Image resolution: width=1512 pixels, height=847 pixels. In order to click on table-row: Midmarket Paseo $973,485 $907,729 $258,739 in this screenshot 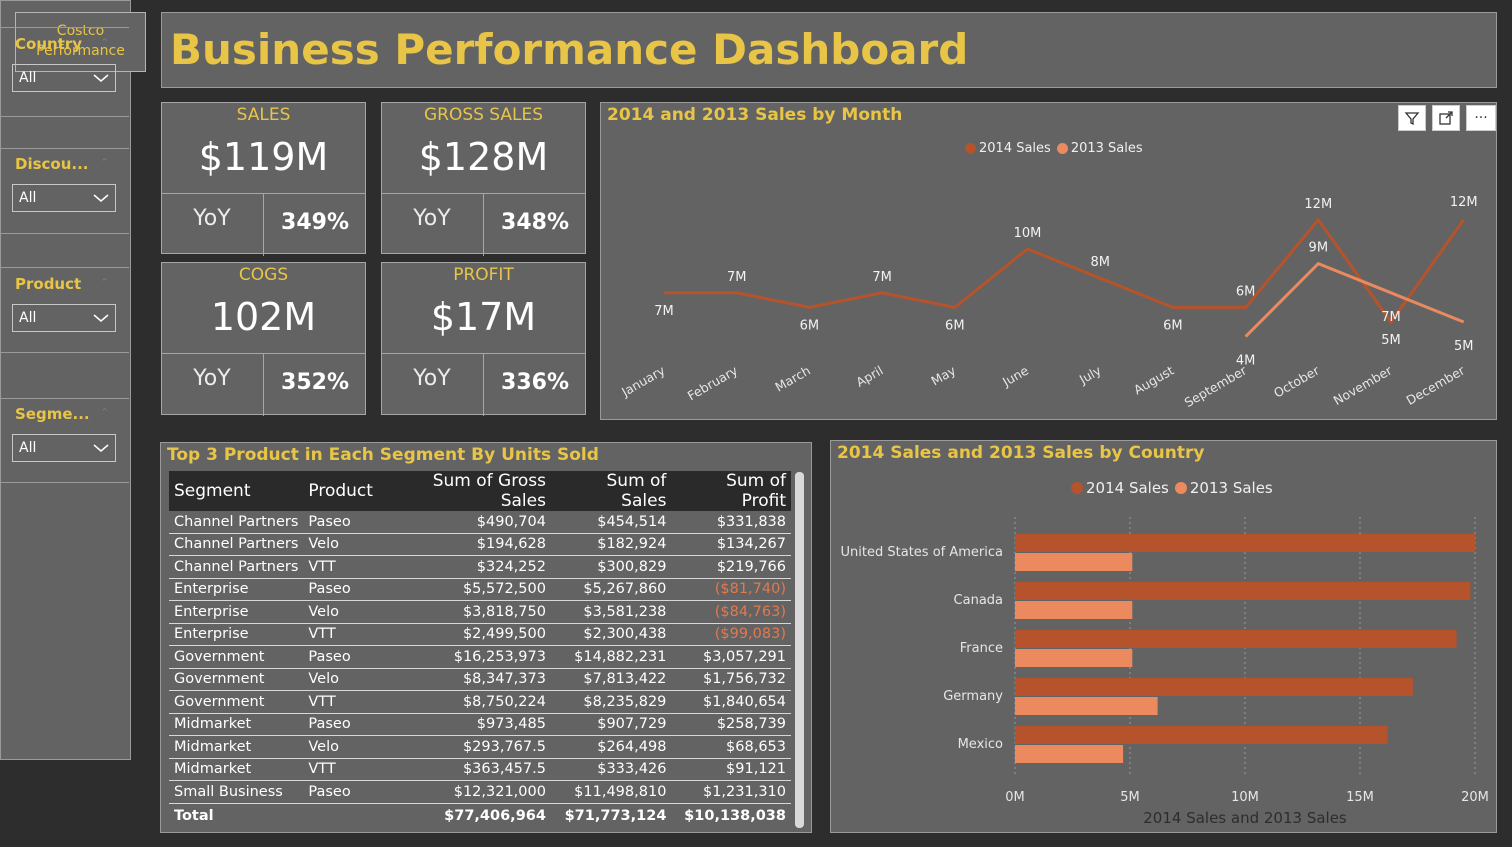, I will do `click(480, 724)`.